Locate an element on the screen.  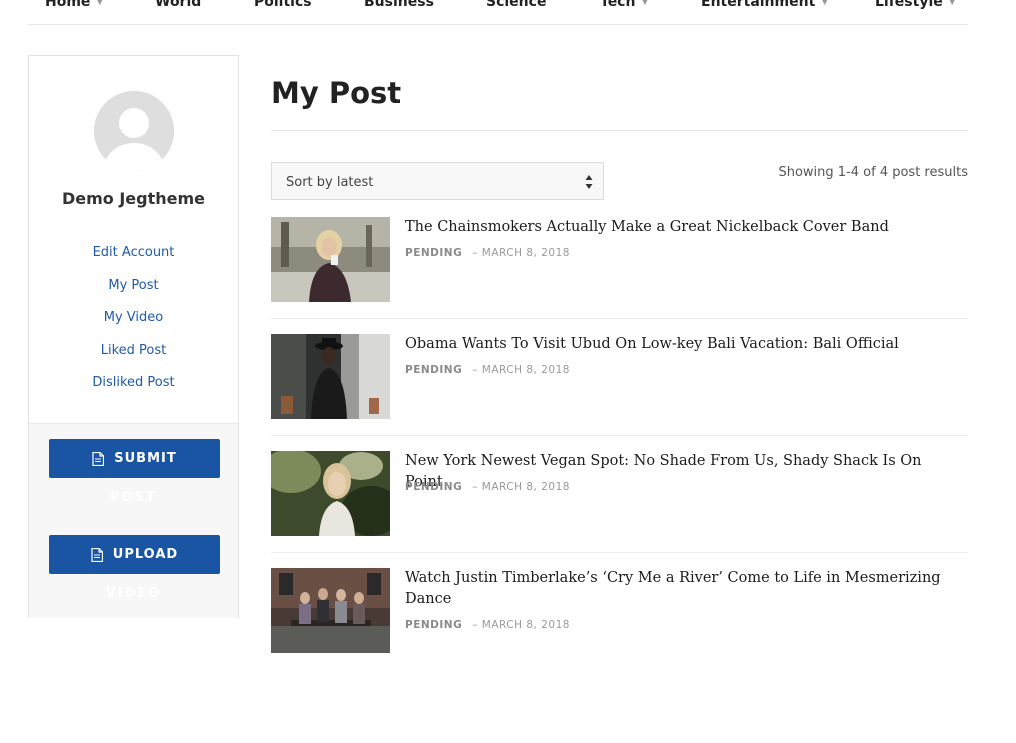
nav-item-entertainment: Entertainment ▼ is located at coordinates (764, 5).